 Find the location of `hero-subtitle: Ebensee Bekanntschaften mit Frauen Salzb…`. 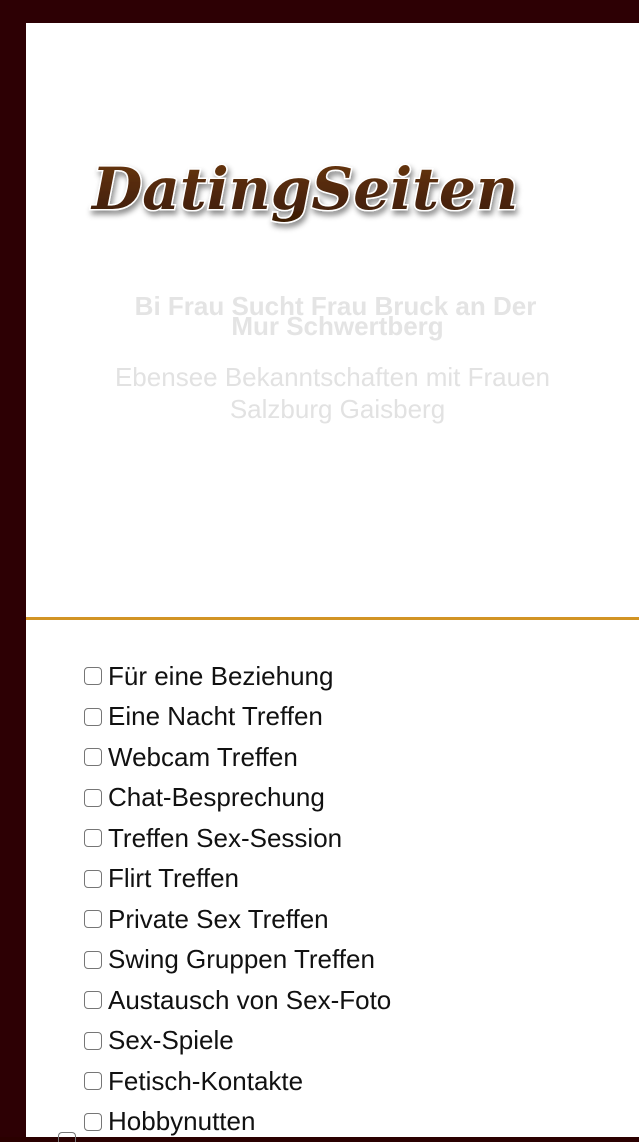

hero-subtitle: Ebensee Bekanntschaften mit Frauen Salzb… is located at coordinates (332, 393).